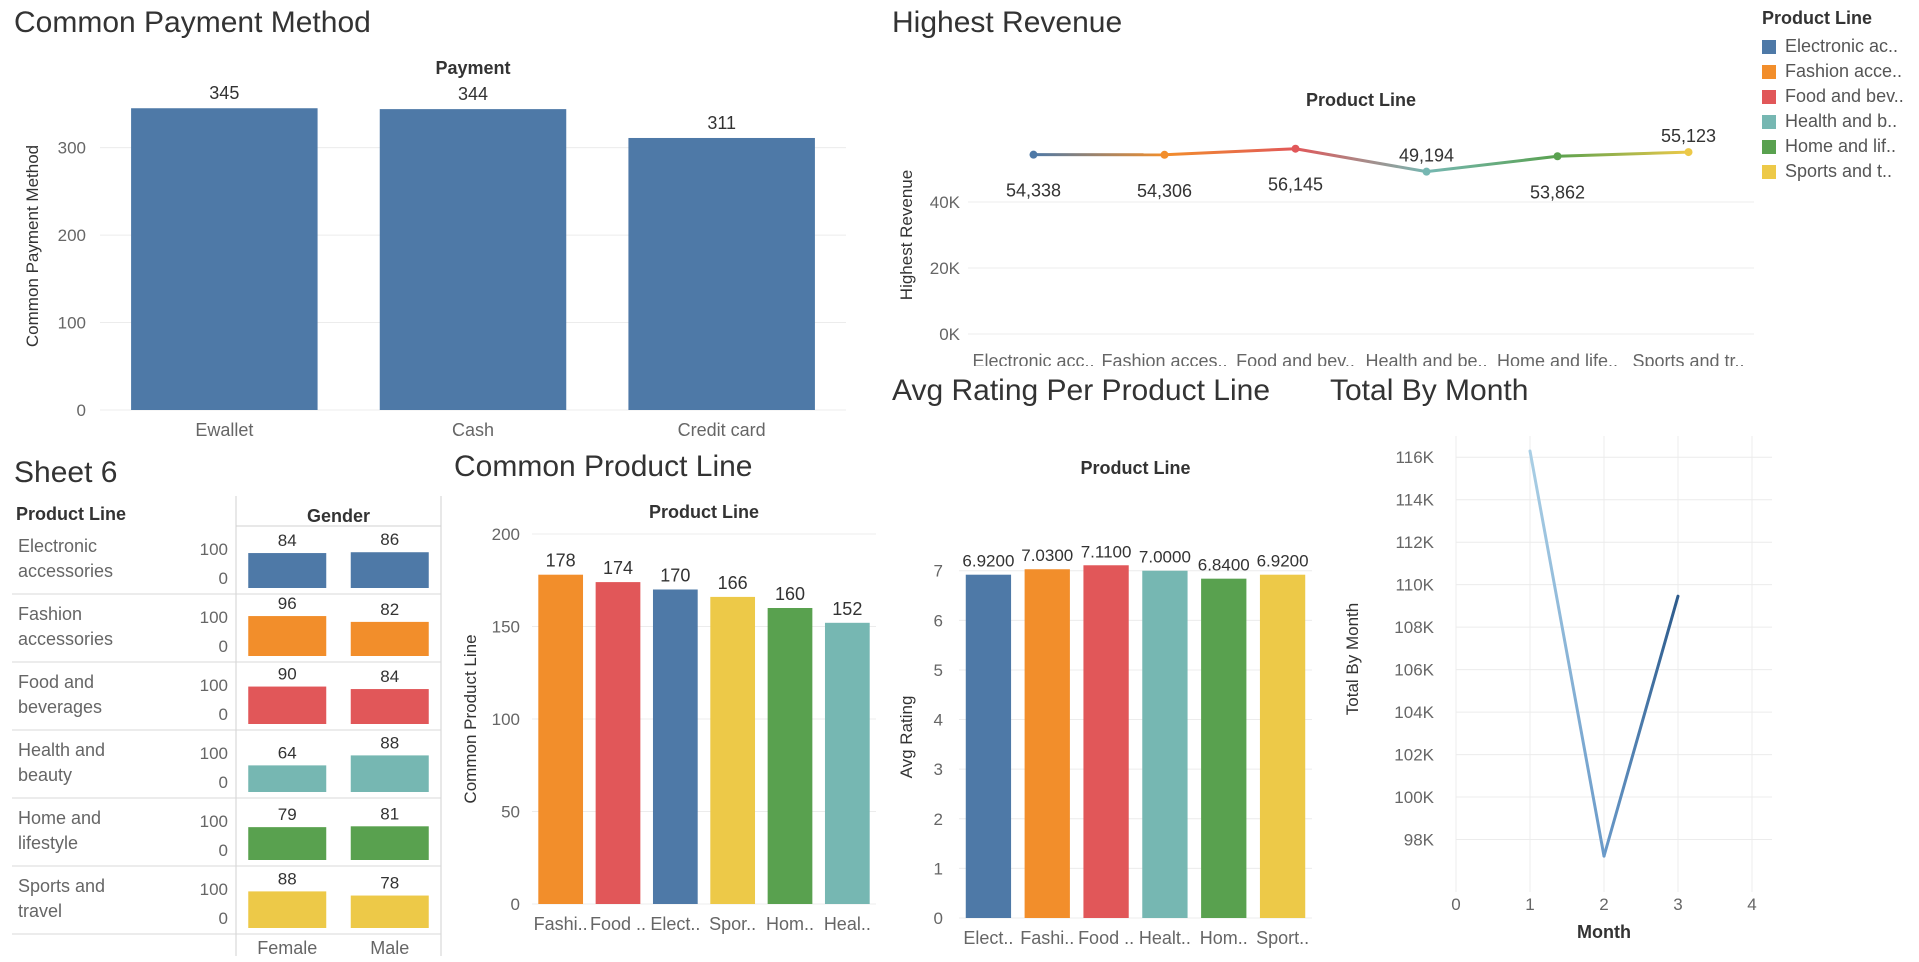  Describe the element at coordinates (1688, 358) in the screenshot. I see `x-tick-label: Sports and tr..` at that location.